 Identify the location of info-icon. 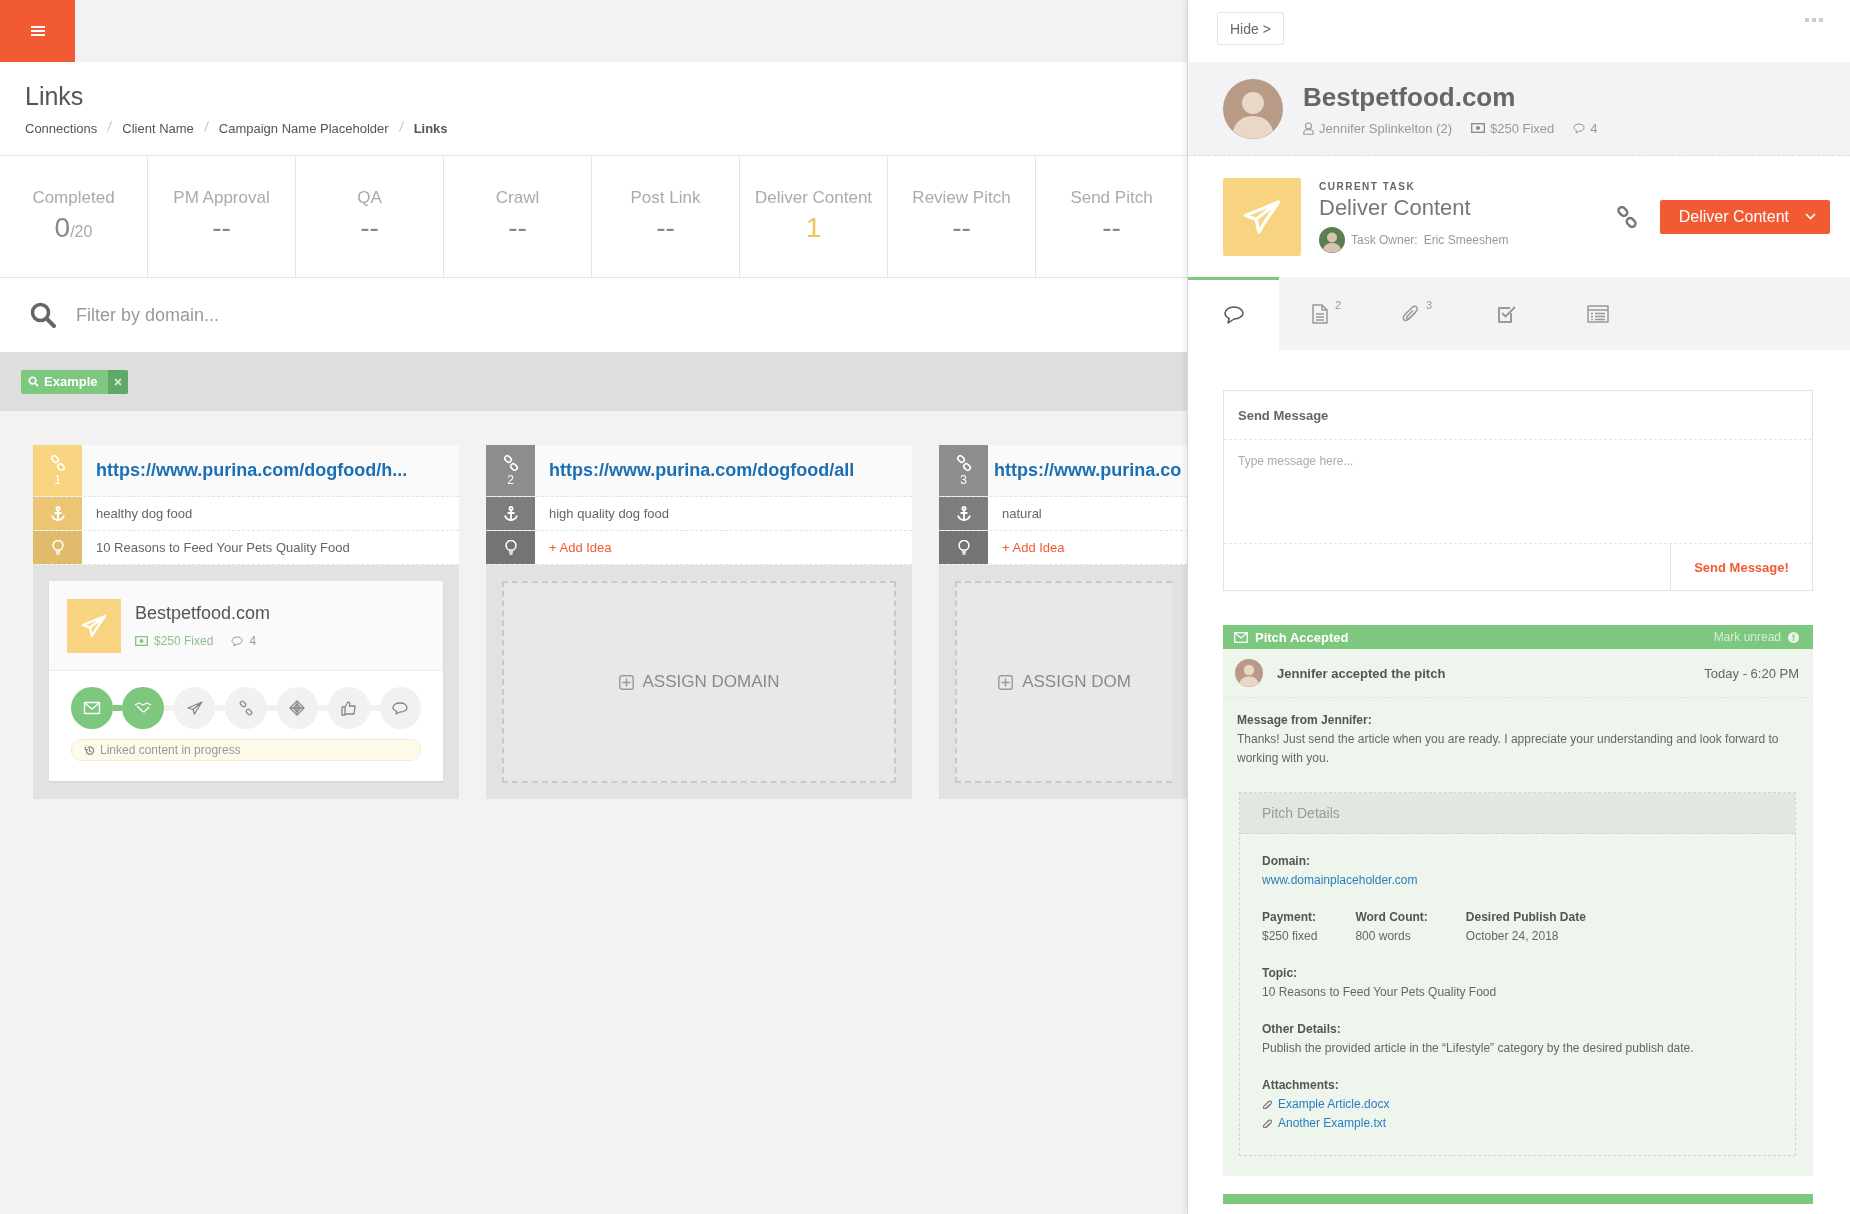
(1793, 637).